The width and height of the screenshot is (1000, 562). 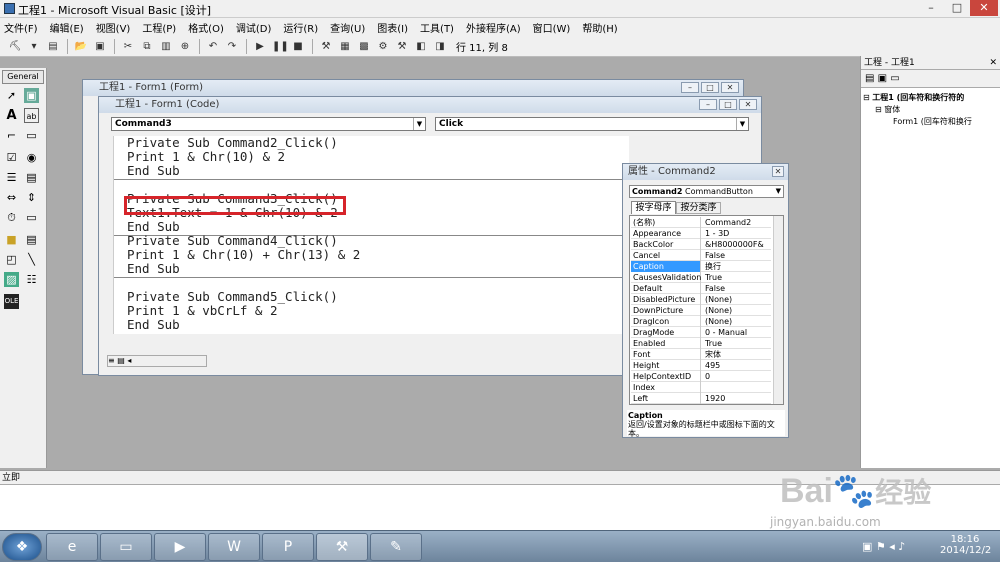 What do you see at coordinates (254, 27) in the screenshot?
I see `menu-debug: 调试(D)` at bounding box center [254, 27].